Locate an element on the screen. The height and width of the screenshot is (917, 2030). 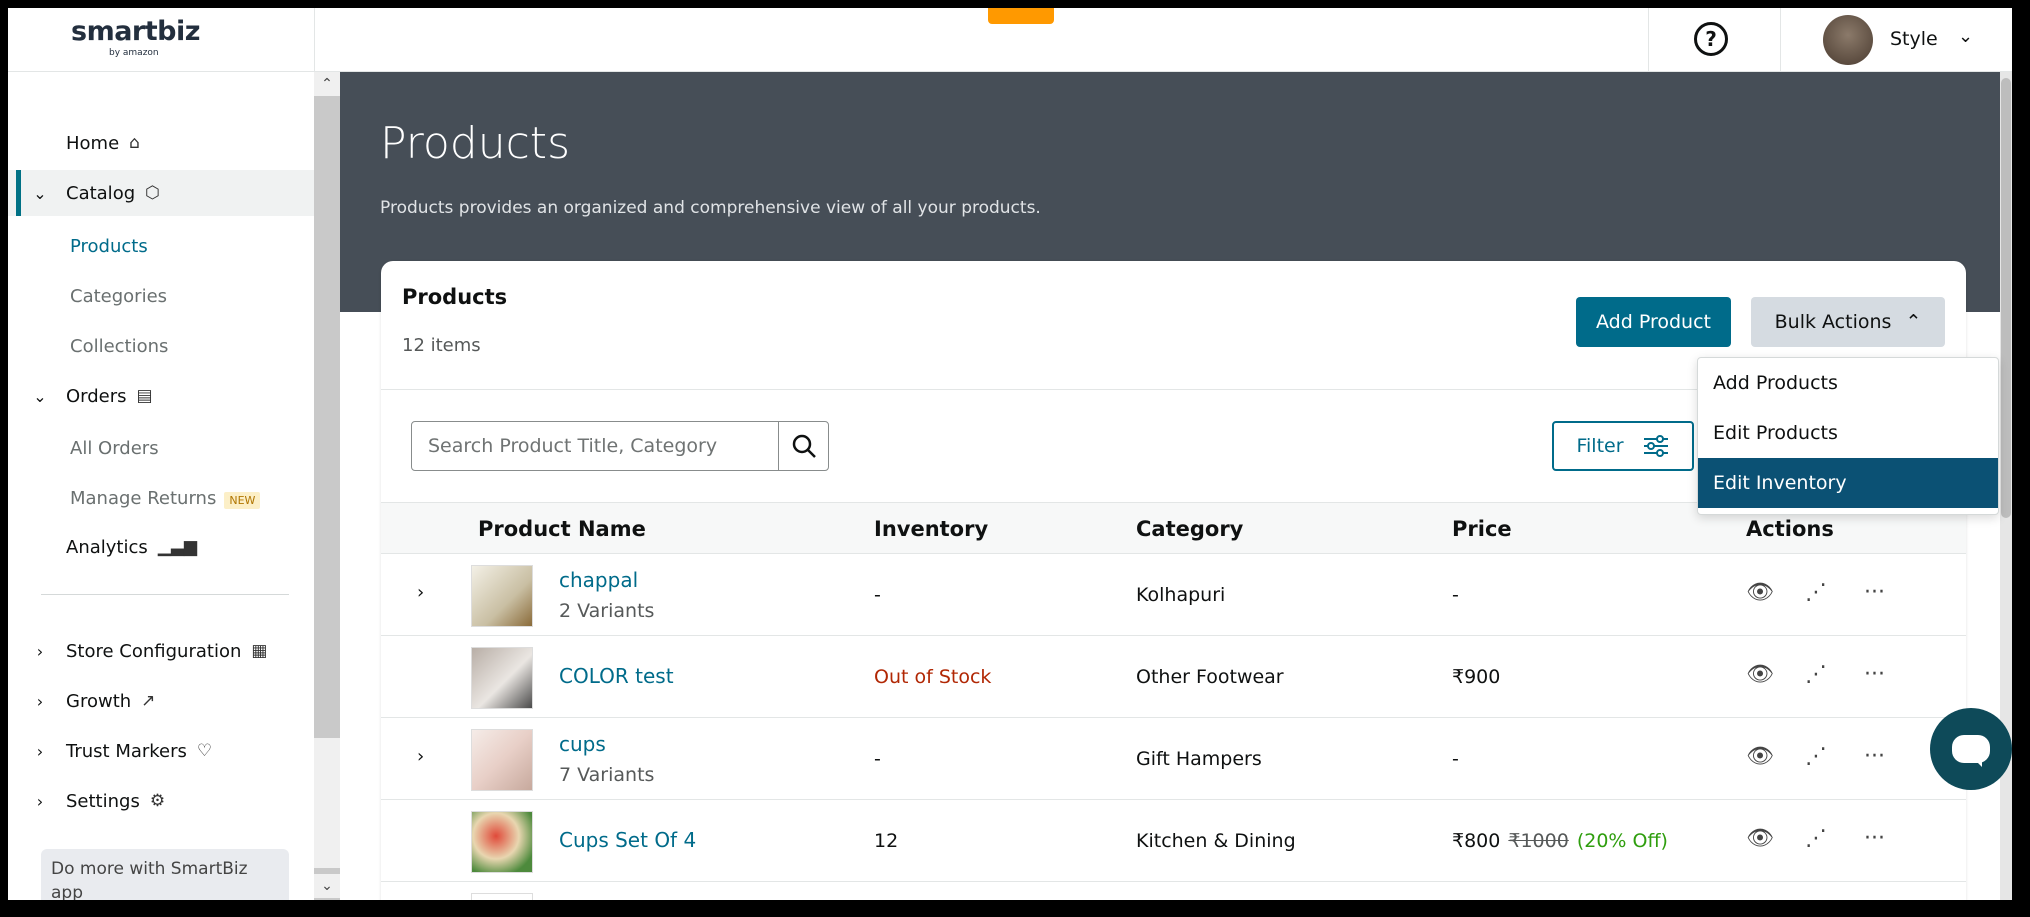
sidebar-item-store-configuration: › Store Configuration ▦ is located at coordinates (161, 651).